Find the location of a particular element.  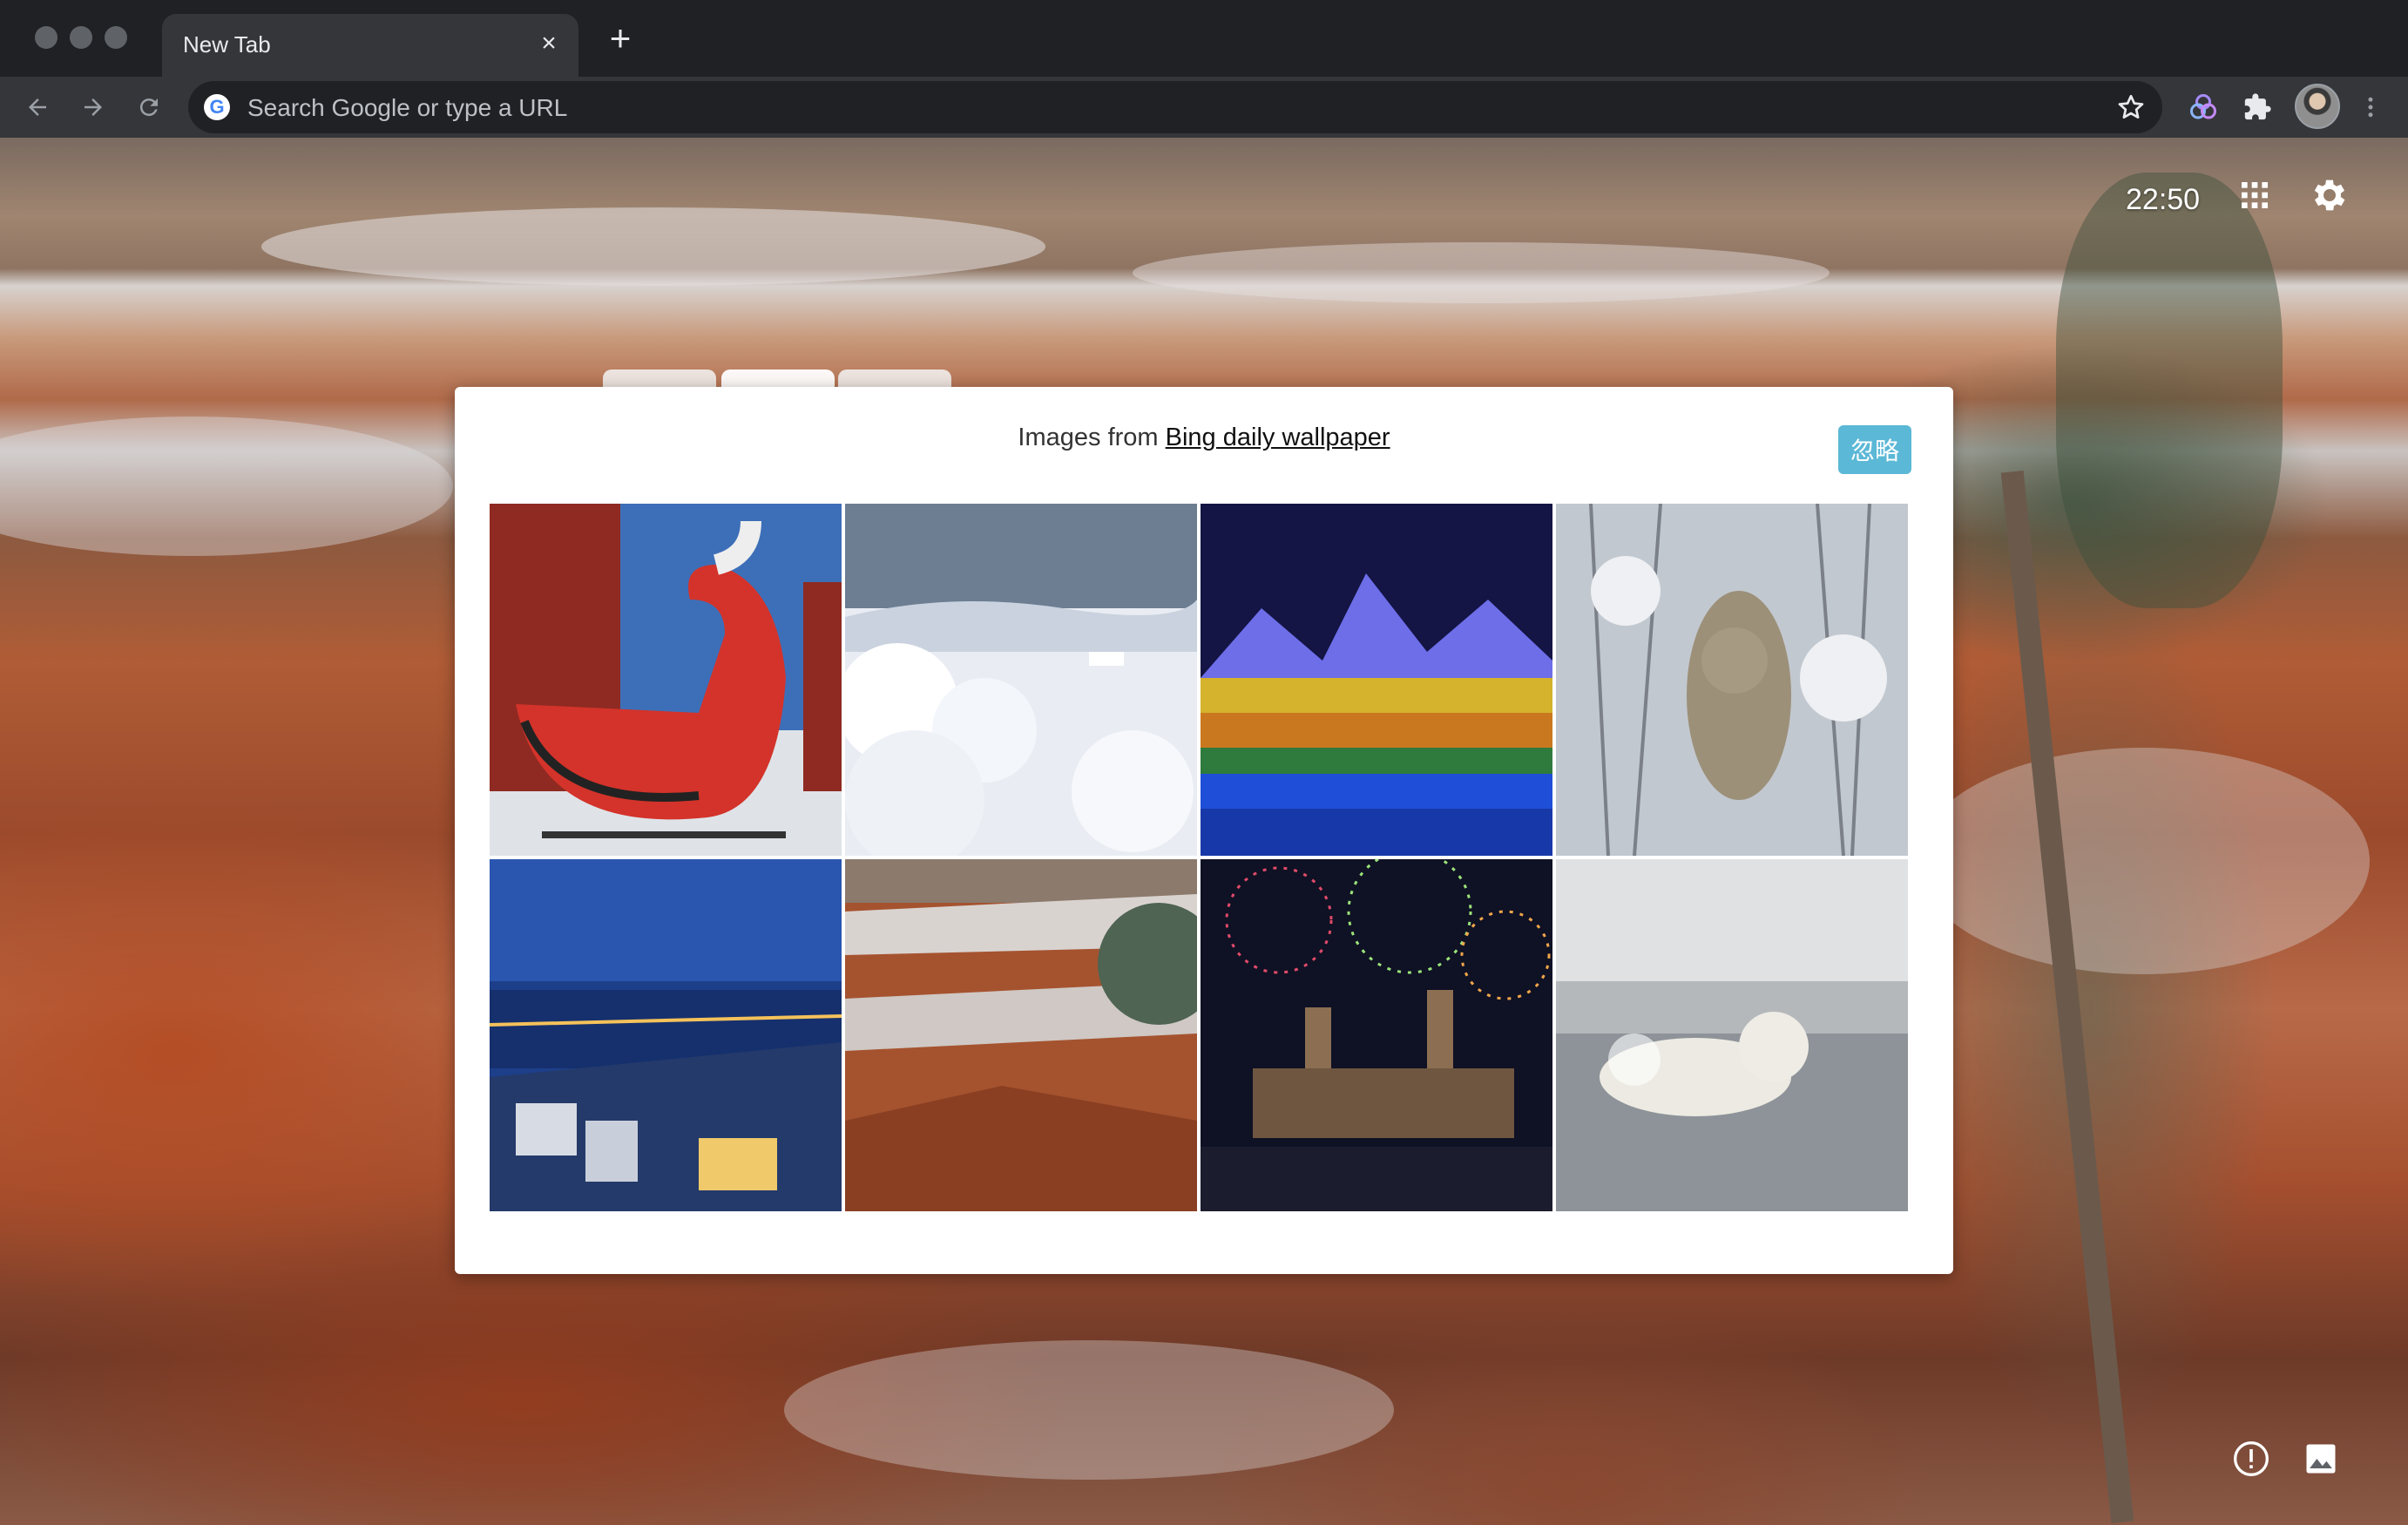

minimize-window-button is located at coordinates (81, 37).